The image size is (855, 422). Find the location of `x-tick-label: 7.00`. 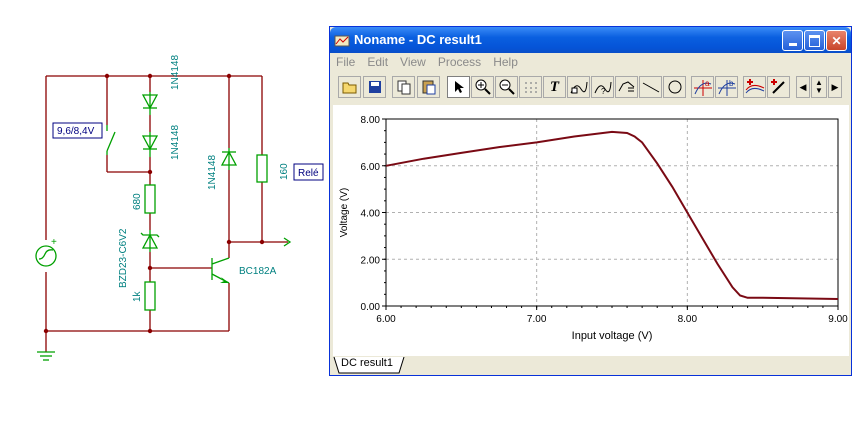

x-tick-label: 7.00 is located at coordinates (537, 319).